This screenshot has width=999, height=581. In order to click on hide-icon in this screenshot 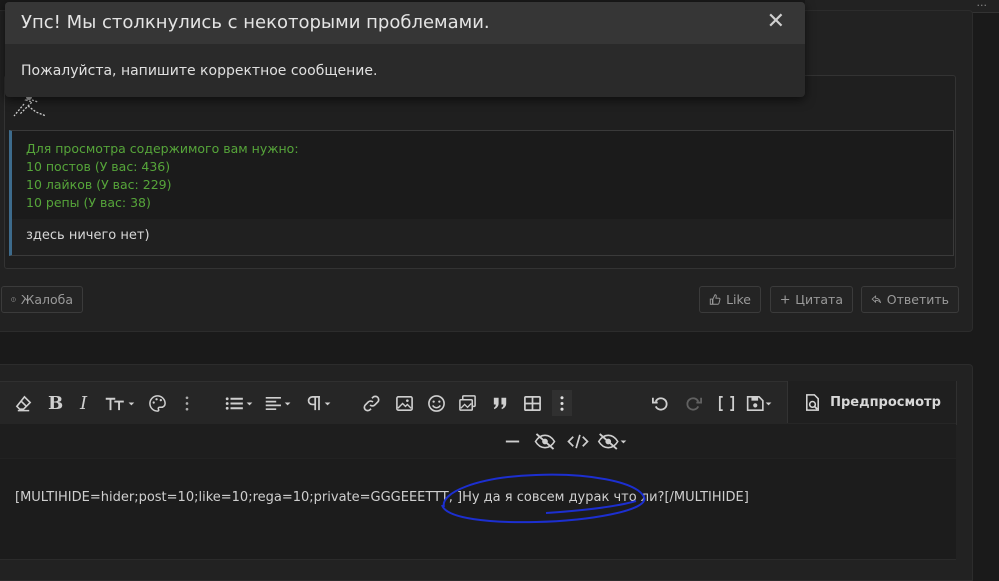, I will do `click(545, 441)`.